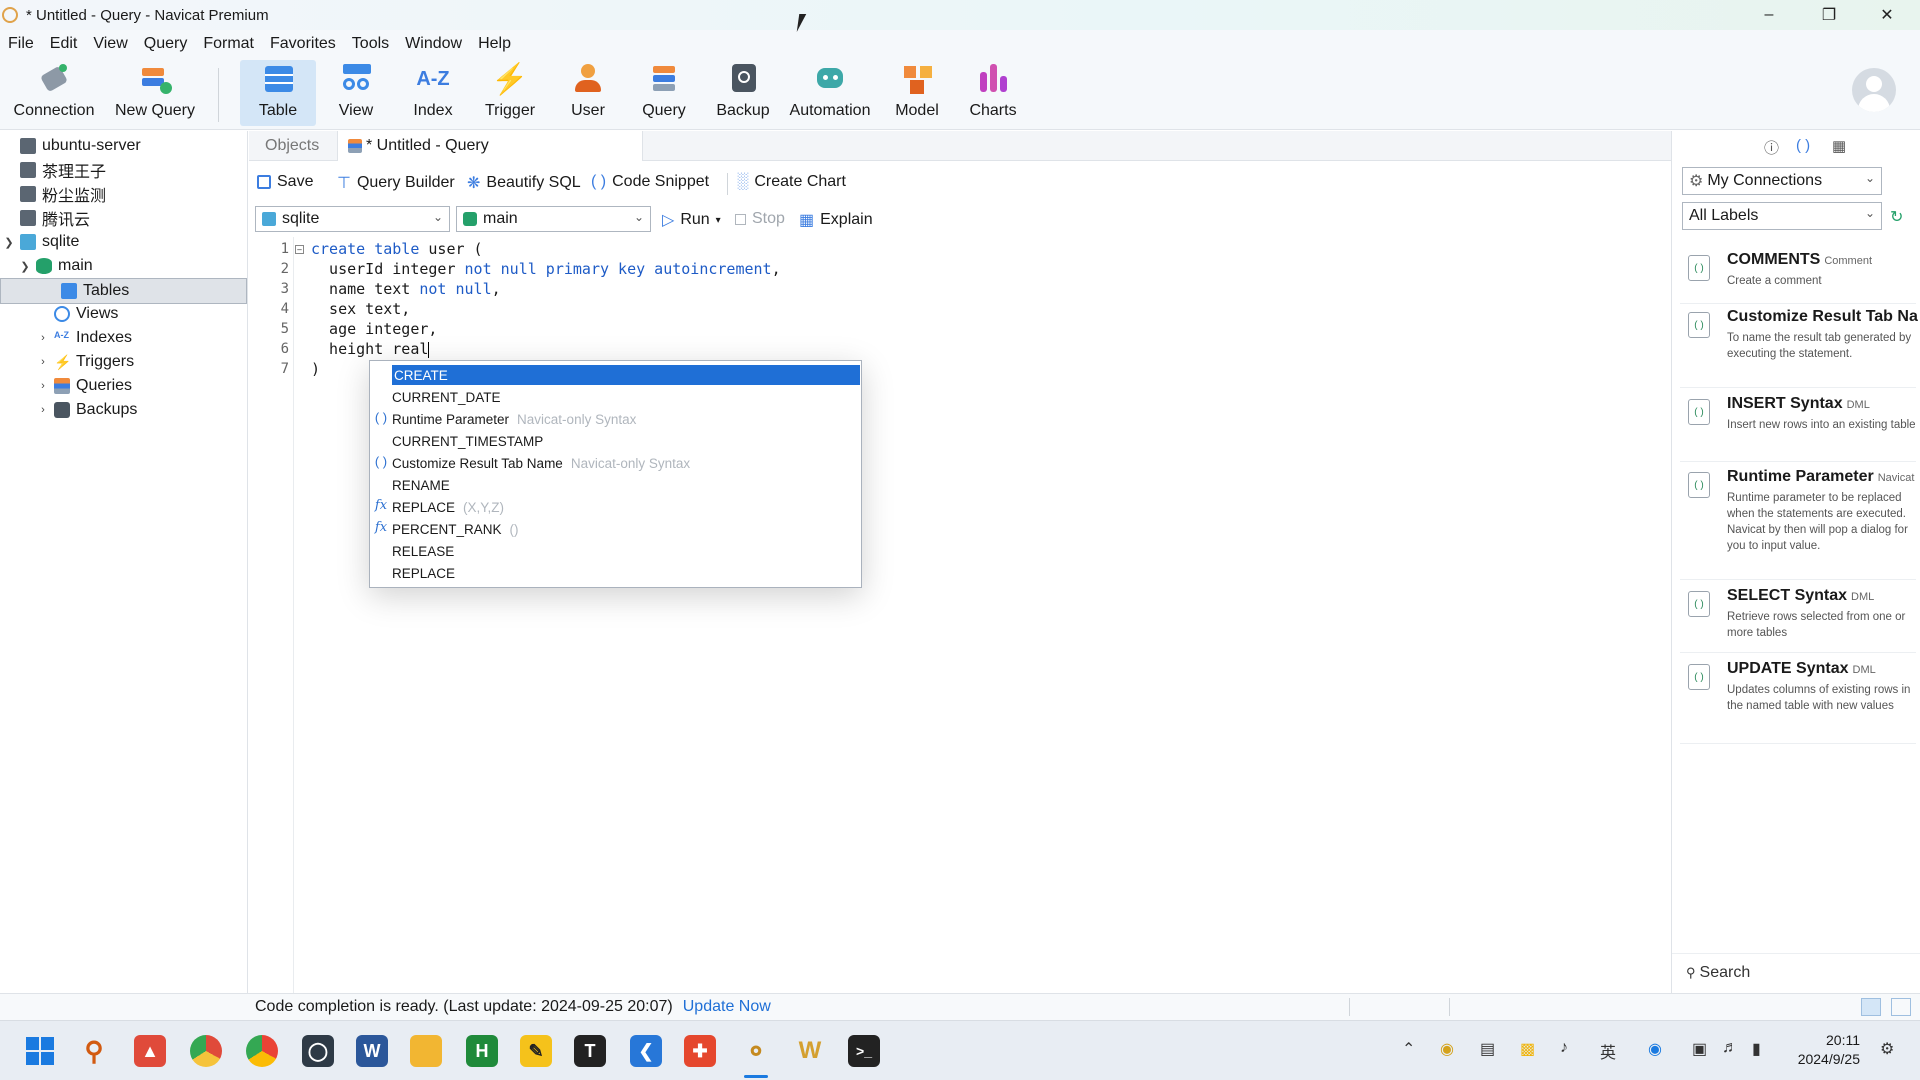 This screenshot has height=1080, width=1920. I want to click on refresh-icon: ↻, so click(1896, 217).